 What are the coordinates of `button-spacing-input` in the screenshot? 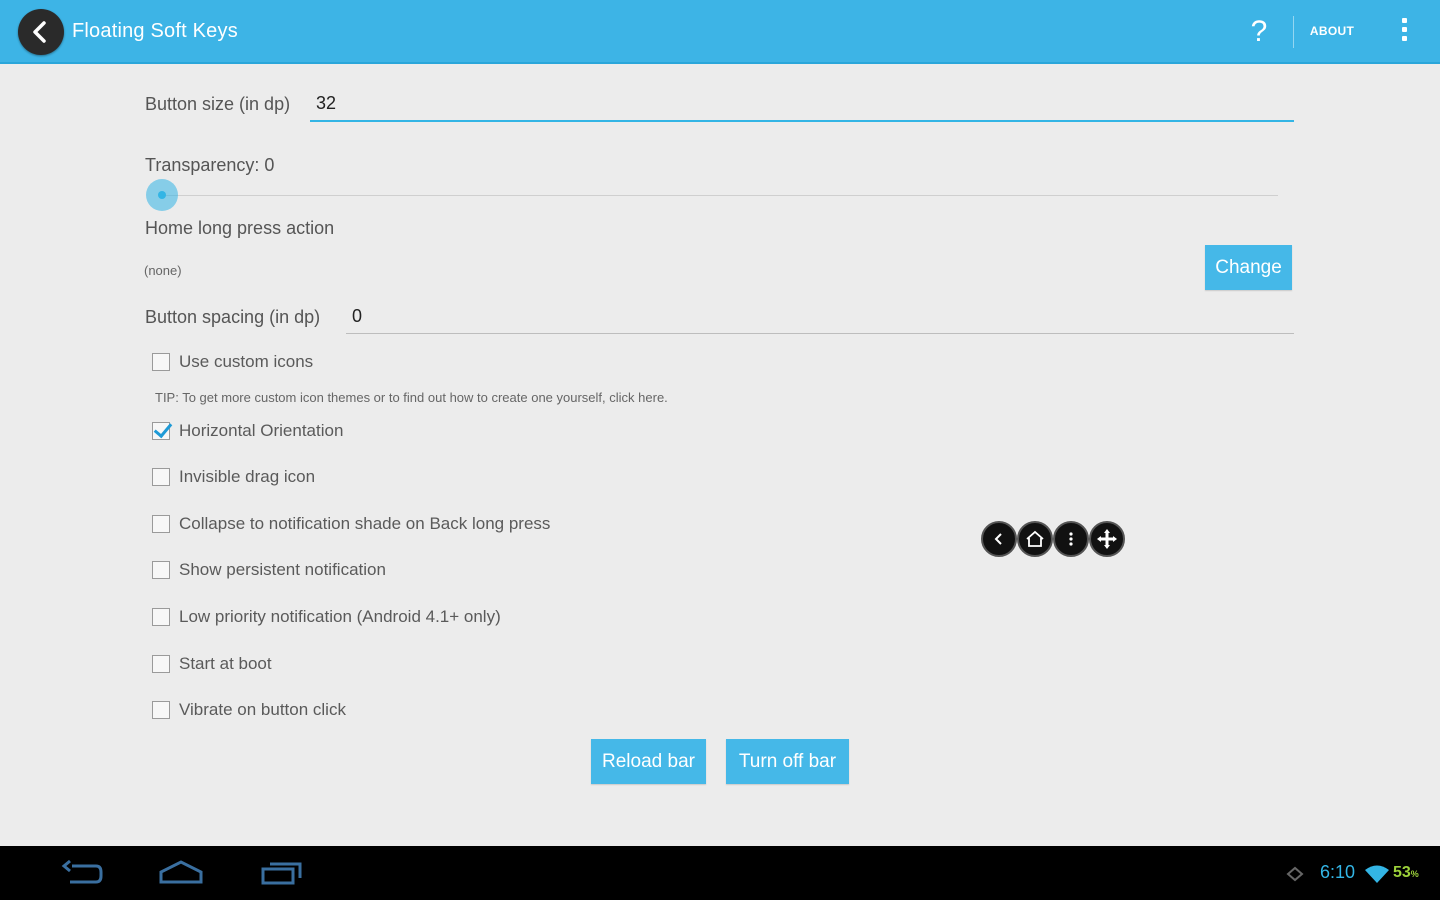 It's located at (820, 320).